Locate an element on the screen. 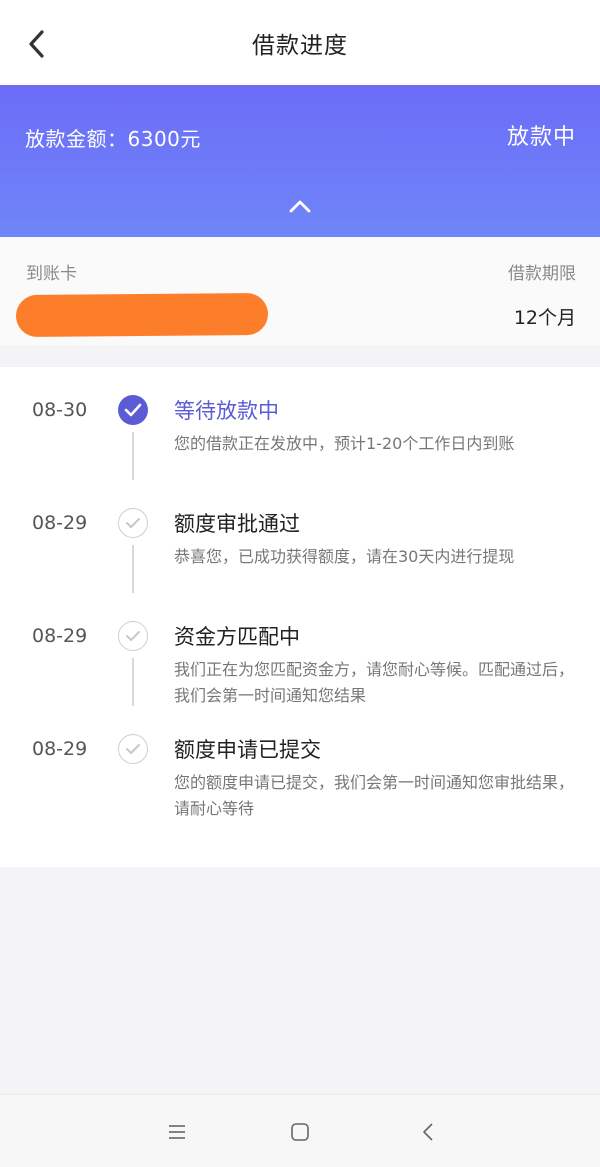 Image resolution: width=600 pixels, height=1167 pixels. chevron-up-icon is located at coordinates (300, 206).